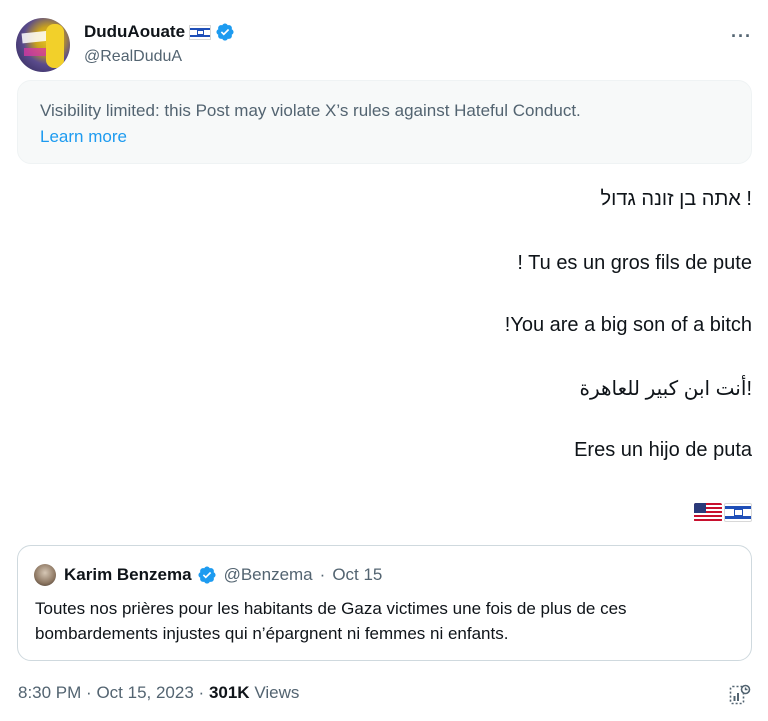 The width and height of the screenshot is (768, 721). I want to click on quoted-post-header: Karim Benzema @Benzema · Oct 15, so click(208, 575).